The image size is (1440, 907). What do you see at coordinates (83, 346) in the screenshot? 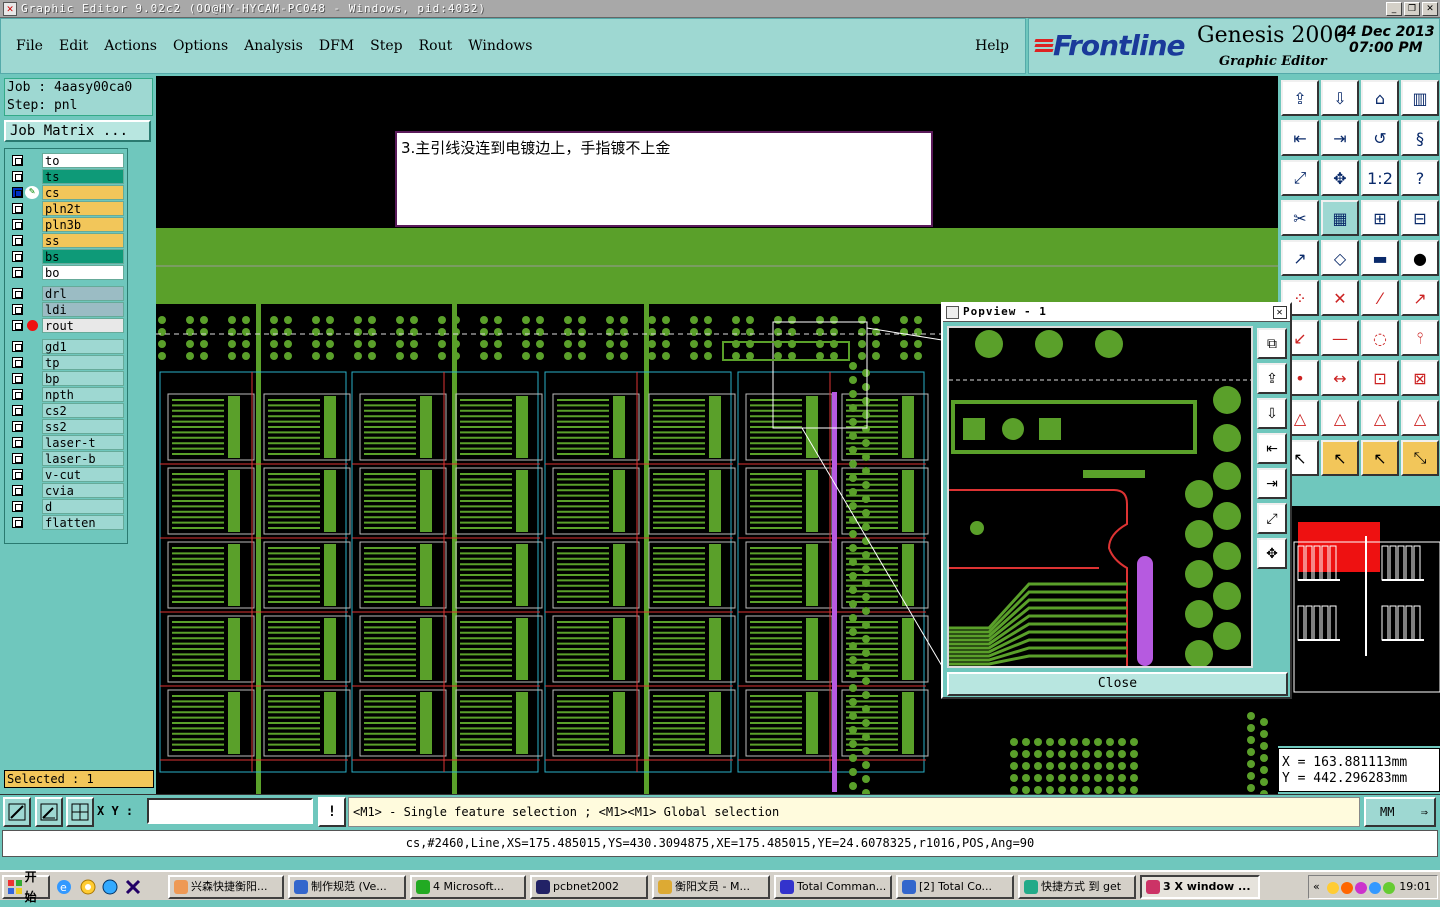
I see `layer-name: gd1` at bounding box center [83, 346].